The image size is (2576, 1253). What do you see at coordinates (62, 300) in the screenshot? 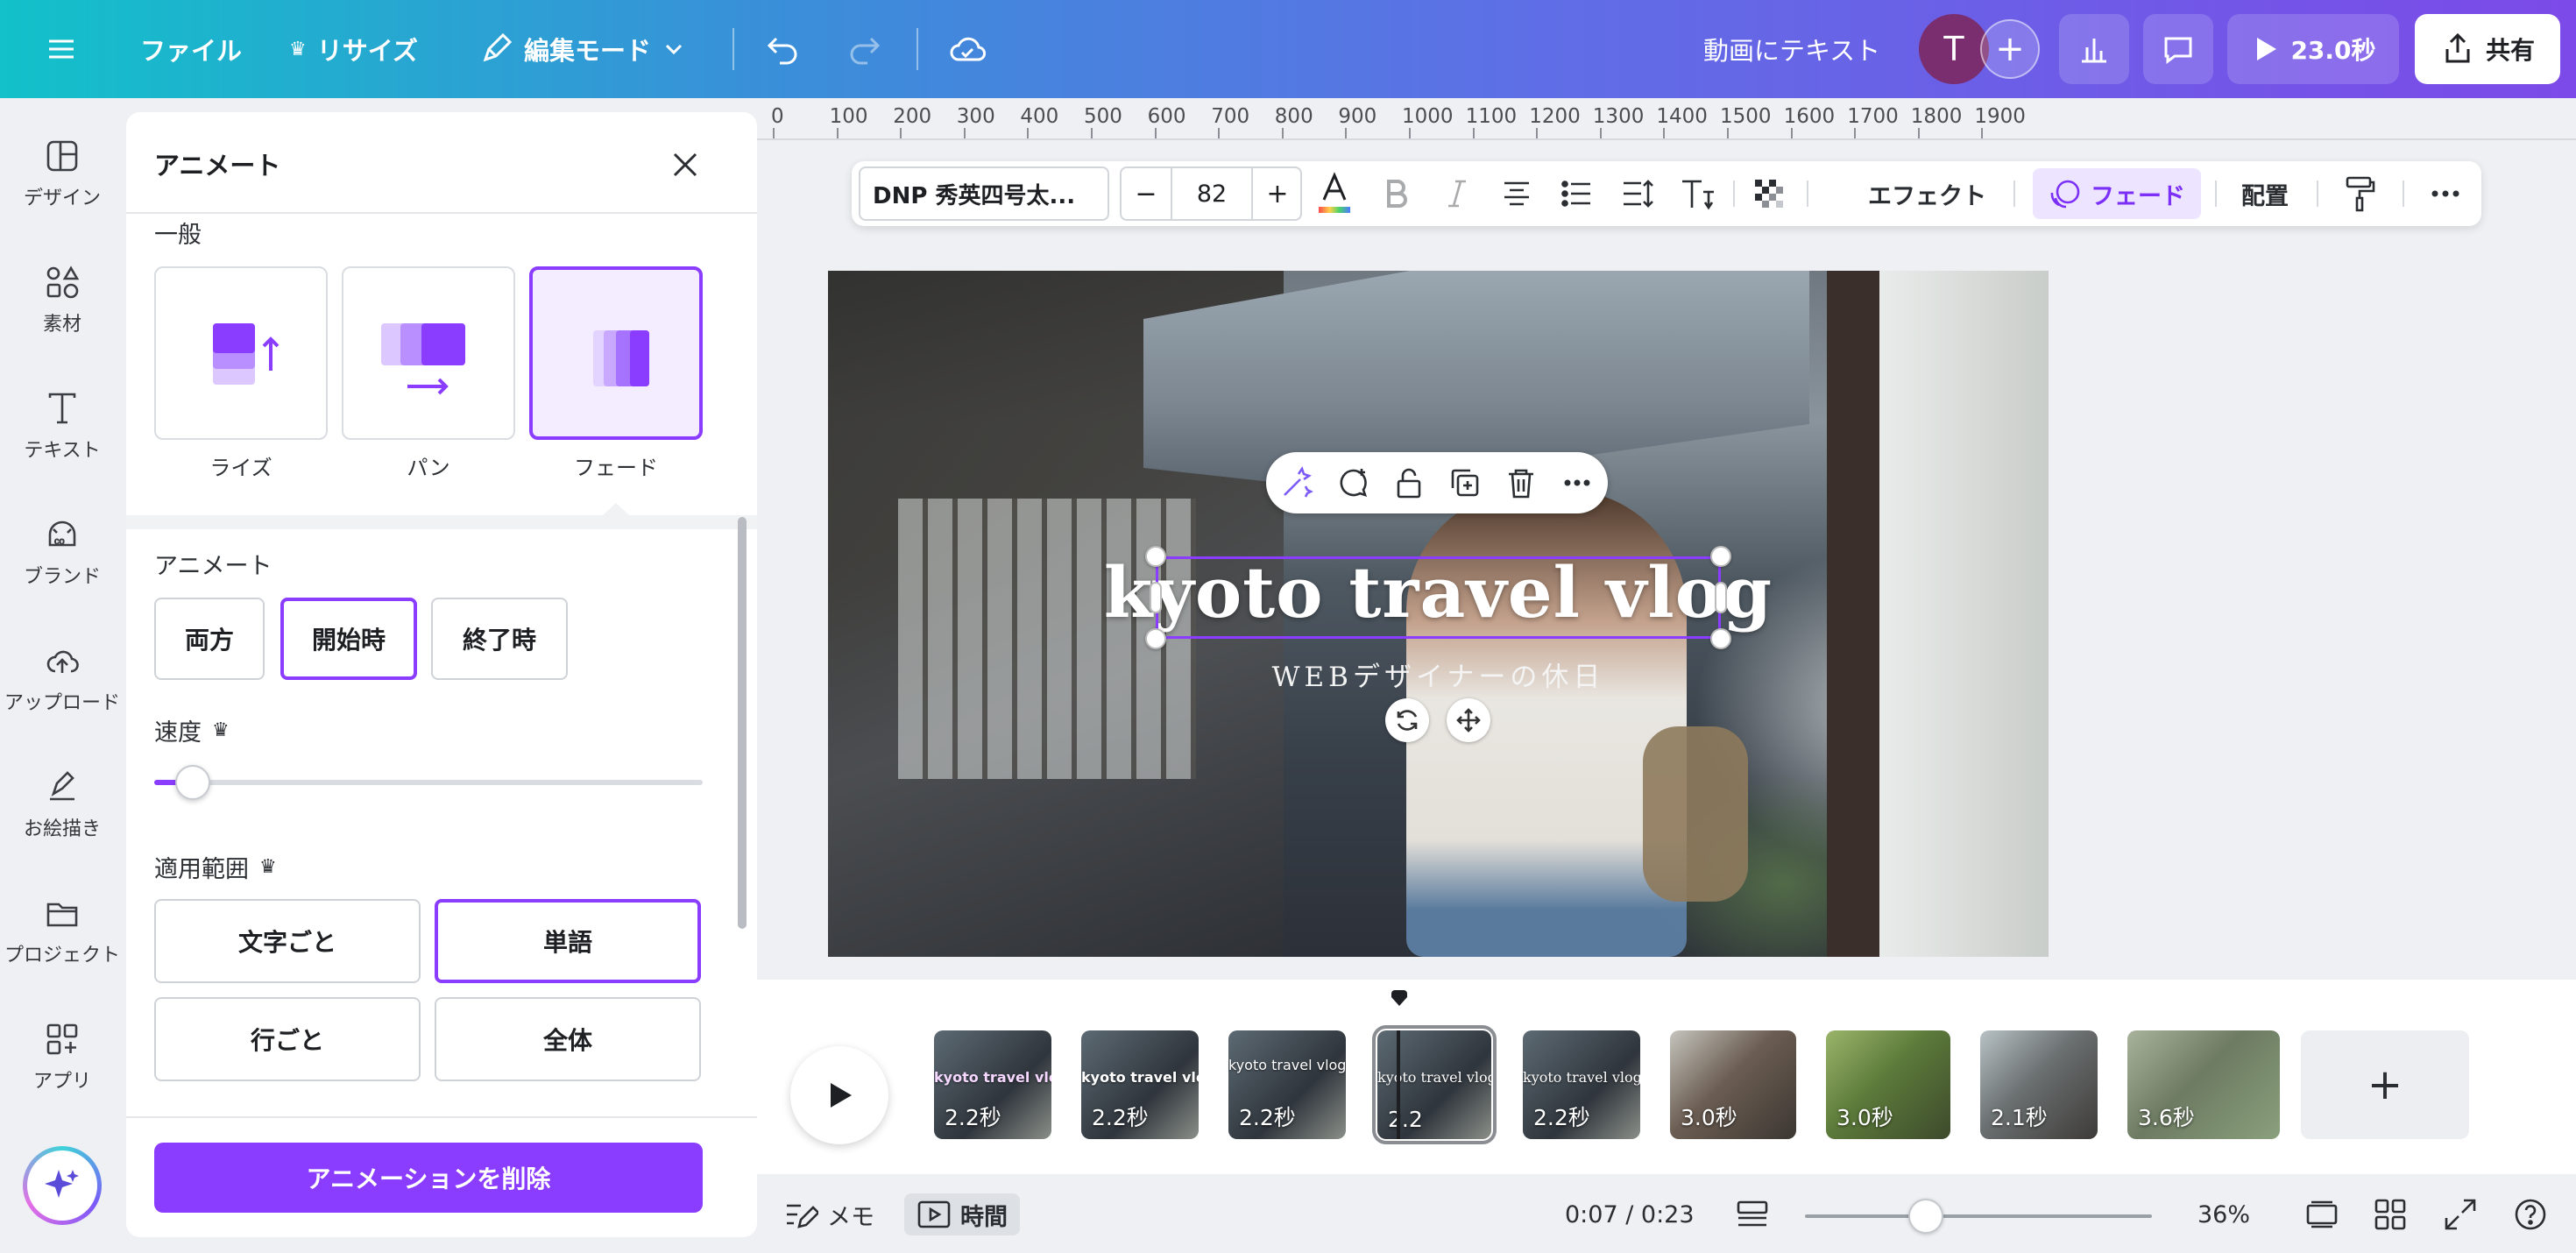
I see `rail-item-elements: 素材` at bounding box center [62, 300].